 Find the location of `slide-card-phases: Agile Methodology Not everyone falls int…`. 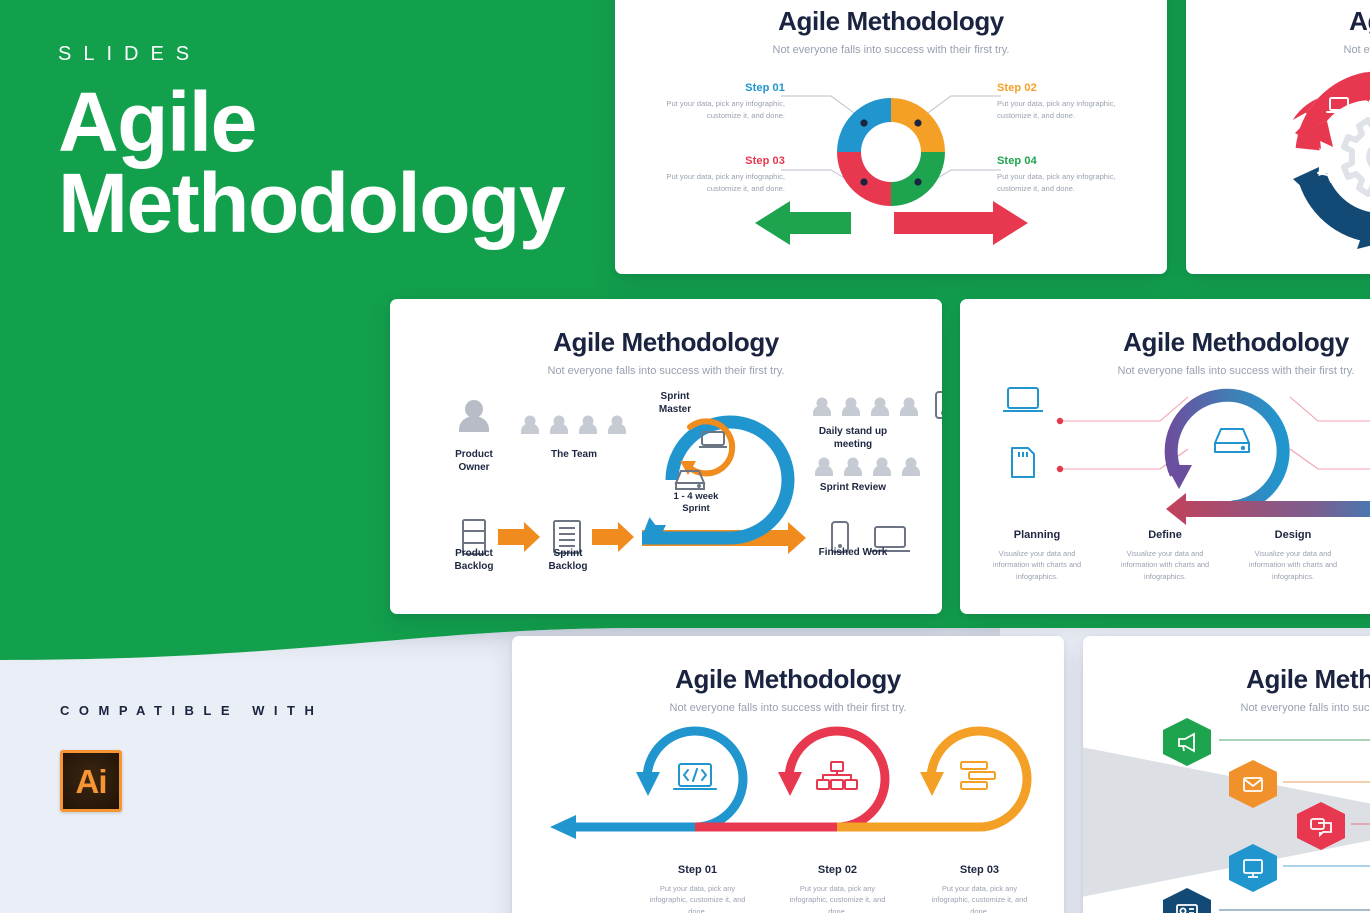

slide-card-phases: Agile Methodology Not everyone falls int… is located at coordinates (1165, 456).